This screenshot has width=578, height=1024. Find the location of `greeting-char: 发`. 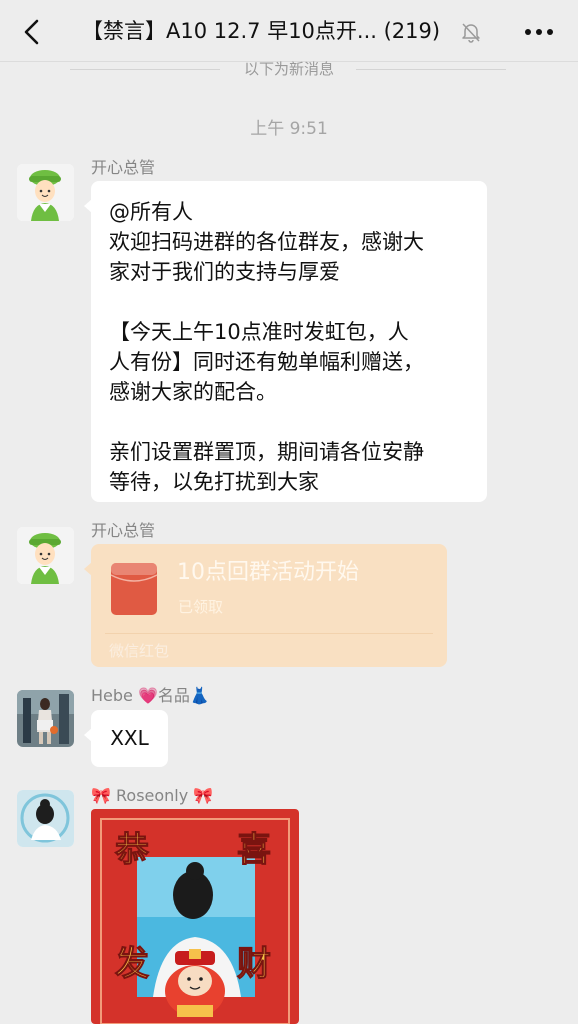

greeting-char: 发 is located at coordinates (132, 964).